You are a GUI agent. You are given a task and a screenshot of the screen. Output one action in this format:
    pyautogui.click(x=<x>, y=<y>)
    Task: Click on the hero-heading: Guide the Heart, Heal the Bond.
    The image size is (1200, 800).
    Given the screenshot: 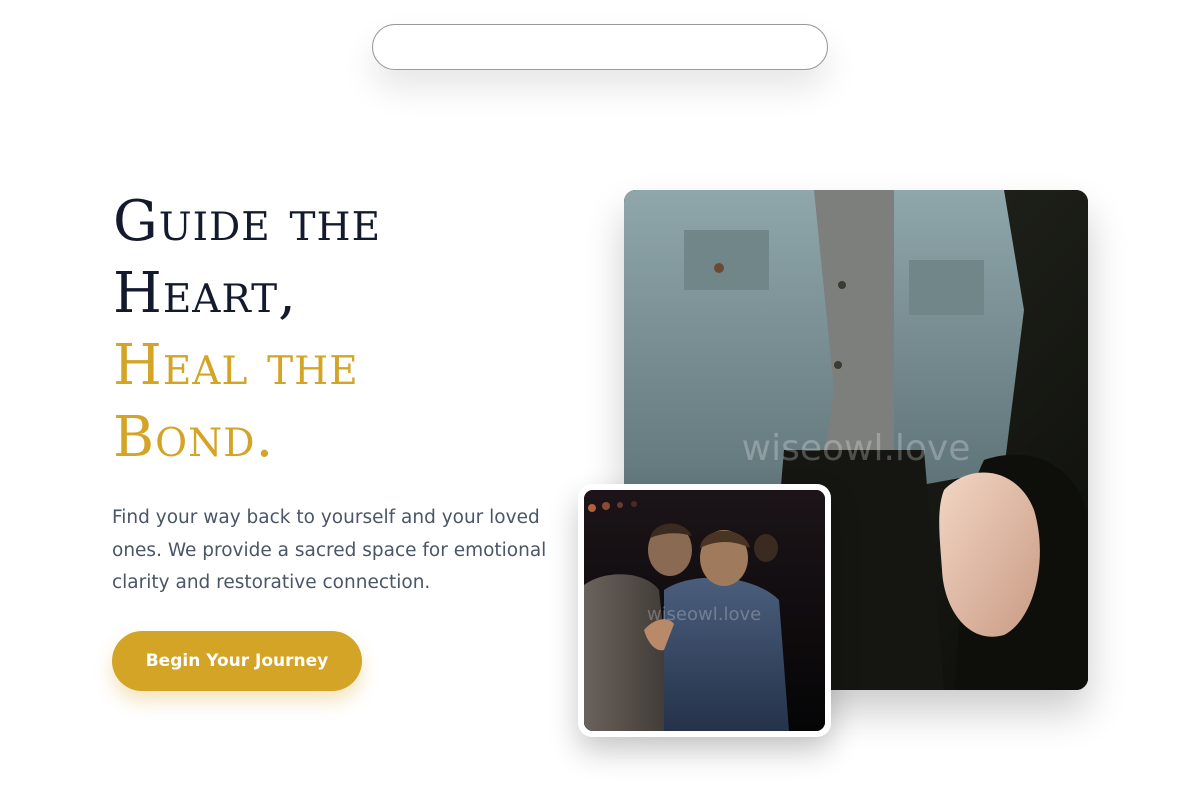 What is the action you would take?
    pyautogui.click(x=343, y=330)
    